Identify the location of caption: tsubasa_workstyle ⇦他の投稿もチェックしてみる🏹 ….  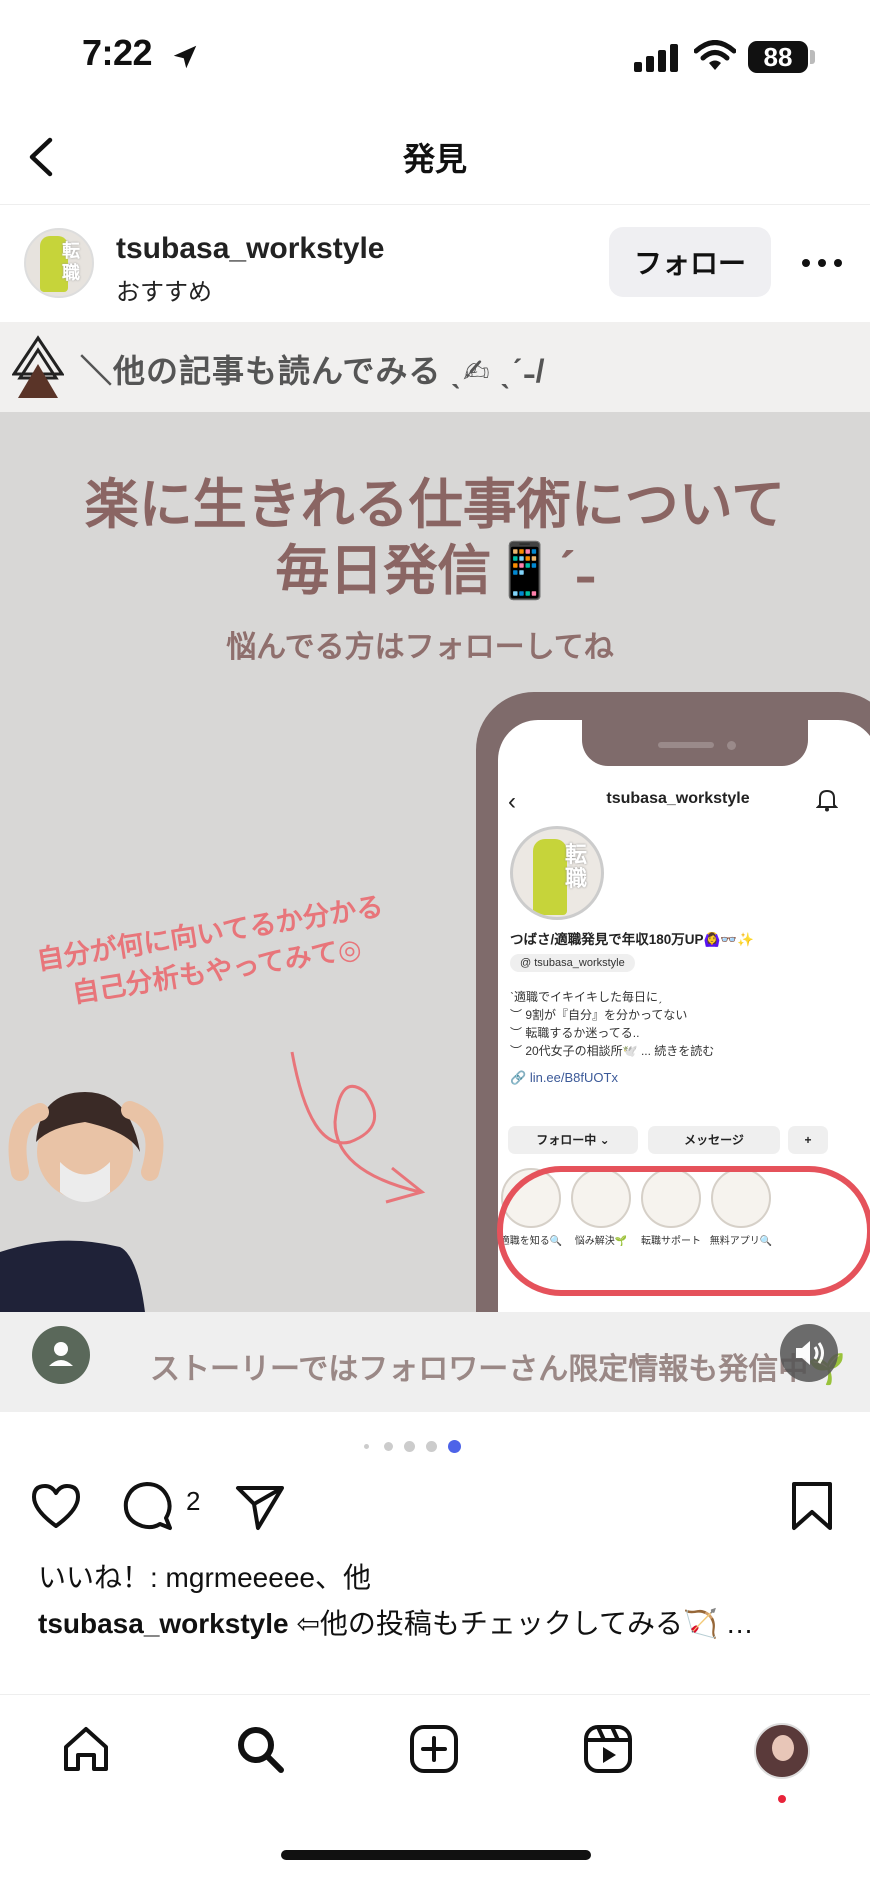
(438, 1622).